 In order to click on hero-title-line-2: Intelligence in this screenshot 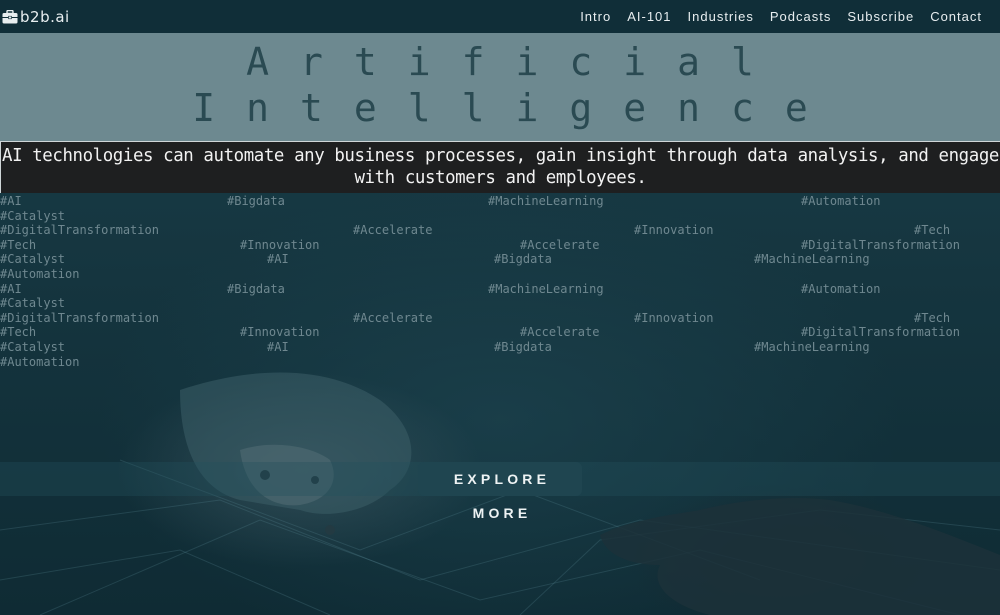, I will do `click(515, 108)`.